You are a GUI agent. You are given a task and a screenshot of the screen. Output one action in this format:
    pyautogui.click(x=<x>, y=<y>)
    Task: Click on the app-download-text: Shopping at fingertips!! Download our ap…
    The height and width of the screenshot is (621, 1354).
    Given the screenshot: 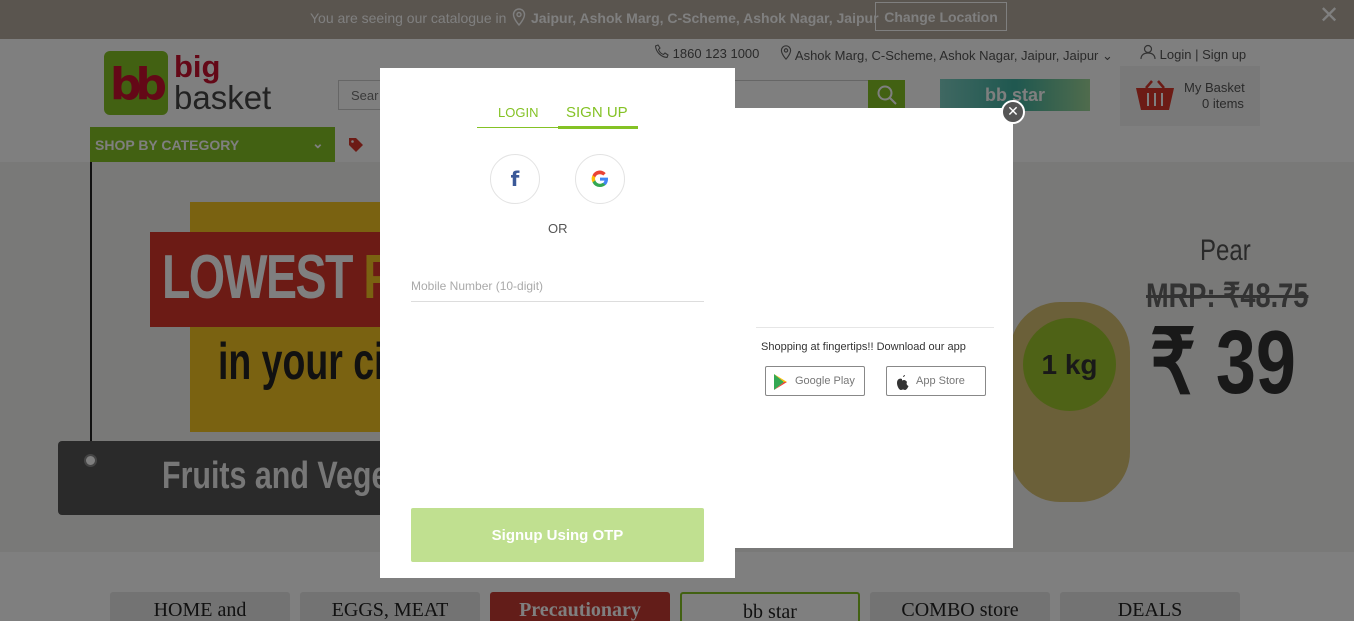 What is the action you would take?
    pyautogui.click(x=863, y=347)
    